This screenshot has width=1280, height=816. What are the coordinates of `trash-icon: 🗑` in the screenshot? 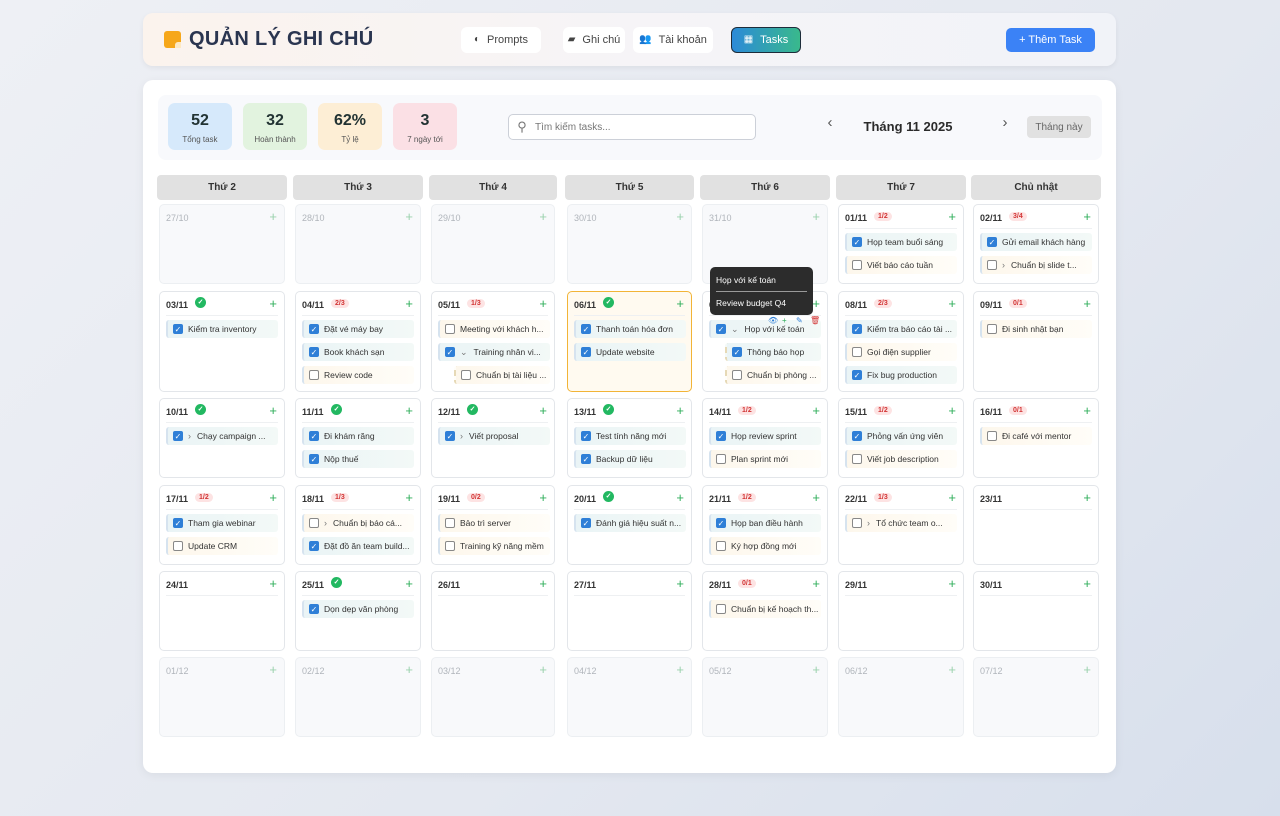 It's located at (815, 320).